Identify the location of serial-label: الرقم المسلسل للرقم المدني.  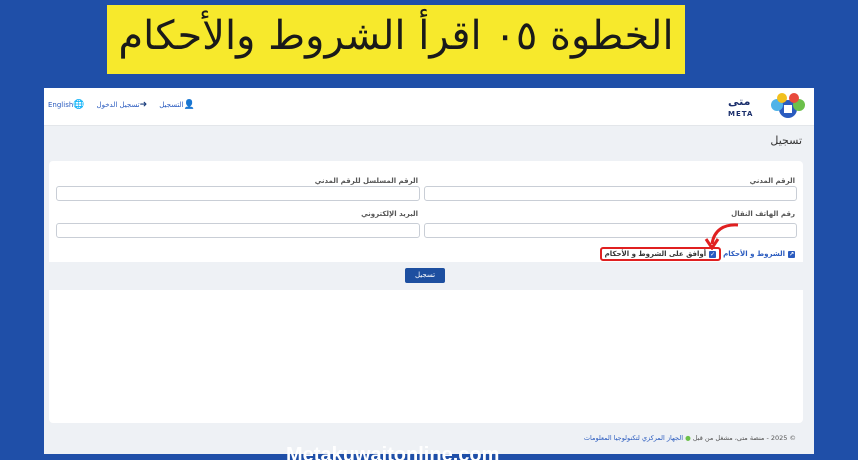
(366, 181).